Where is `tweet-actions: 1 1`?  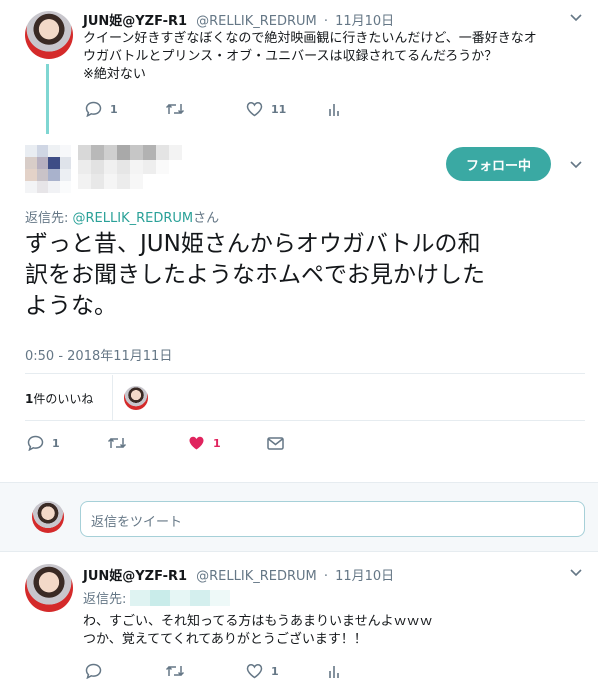 tweet-actions: 1 1 is located at coordinates (162, 444).